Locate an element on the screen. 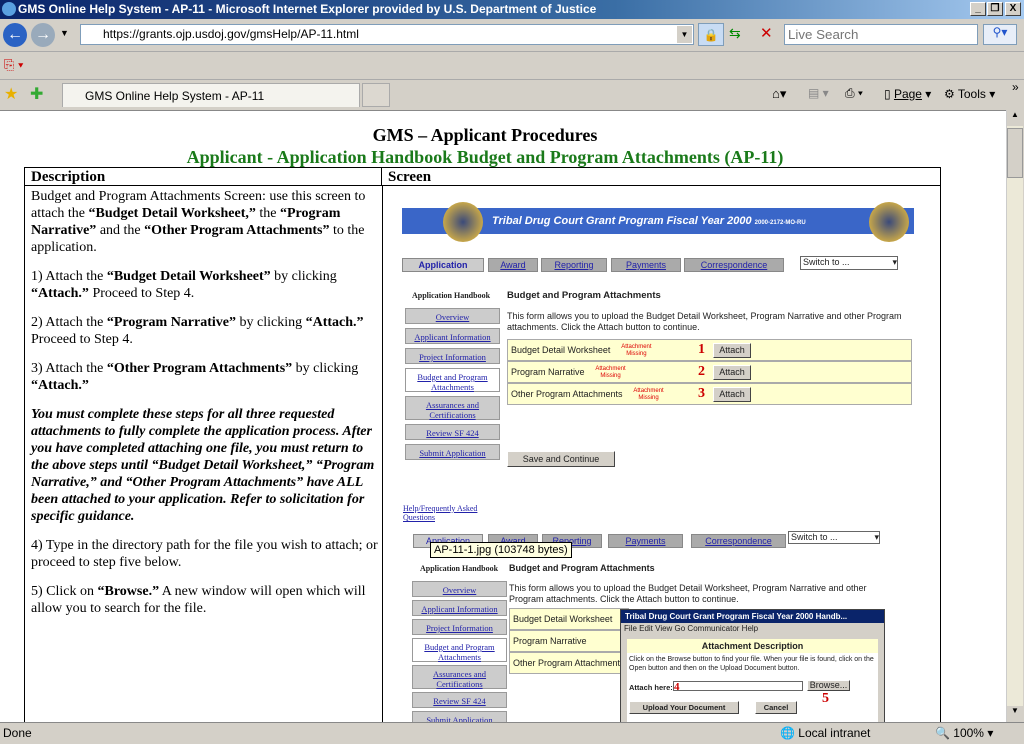  add-favorites-icon: ✚ is located at coordinates (36, 94).